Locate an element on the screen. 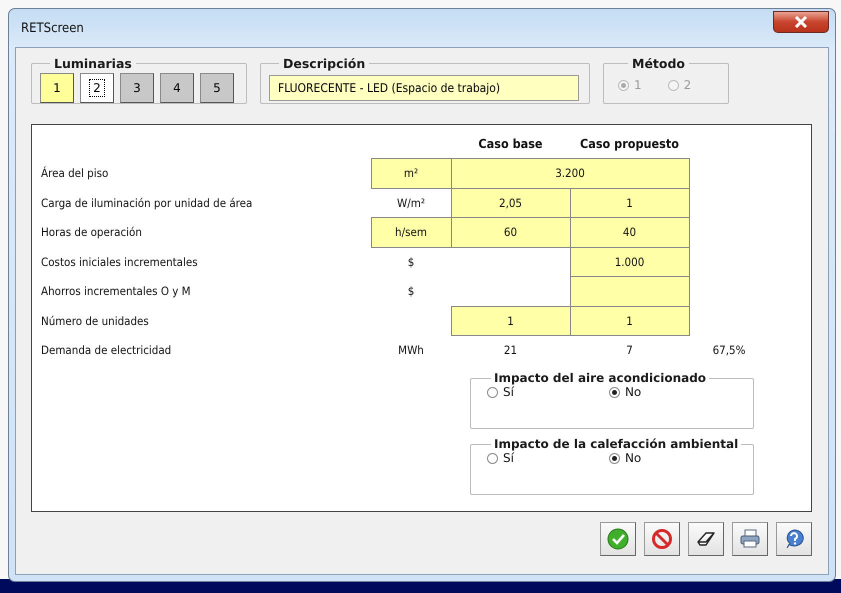 The height and width of the screenshot is (593, 841). table-cell-text: W/m² is located at coordinates (411, 203).